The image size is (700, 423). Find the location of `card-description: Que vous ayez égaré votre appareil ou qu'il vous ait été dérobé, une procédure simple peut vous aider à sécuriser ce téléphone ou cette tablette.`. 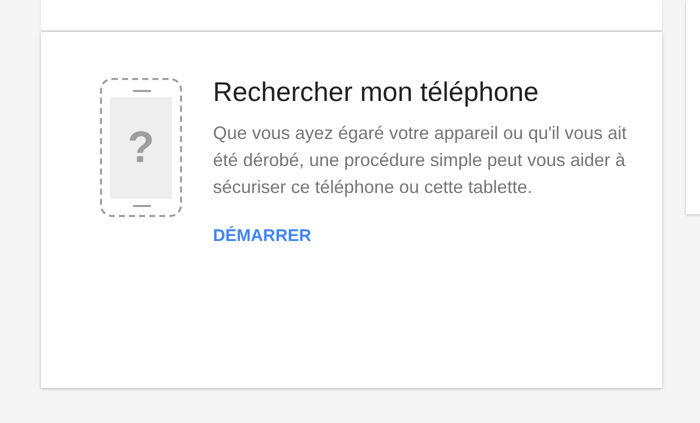

card-description: Que vous ayez égaré votre appareil ou qu'il vous ait été dérobé, une procédure simple peut vous aider à sécuriser ce téléphone ou cette tablette. is located at coordinates (420, 160).